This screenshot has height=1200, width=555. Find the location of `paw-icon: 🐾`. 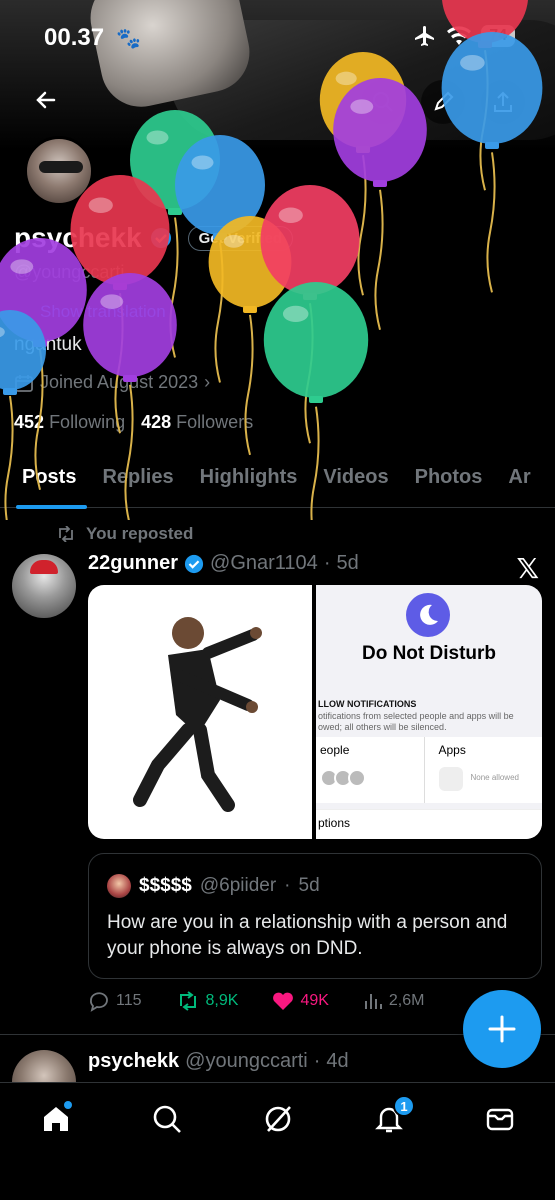

paw-icon: 🐾 is located at coordinates (128, 39).